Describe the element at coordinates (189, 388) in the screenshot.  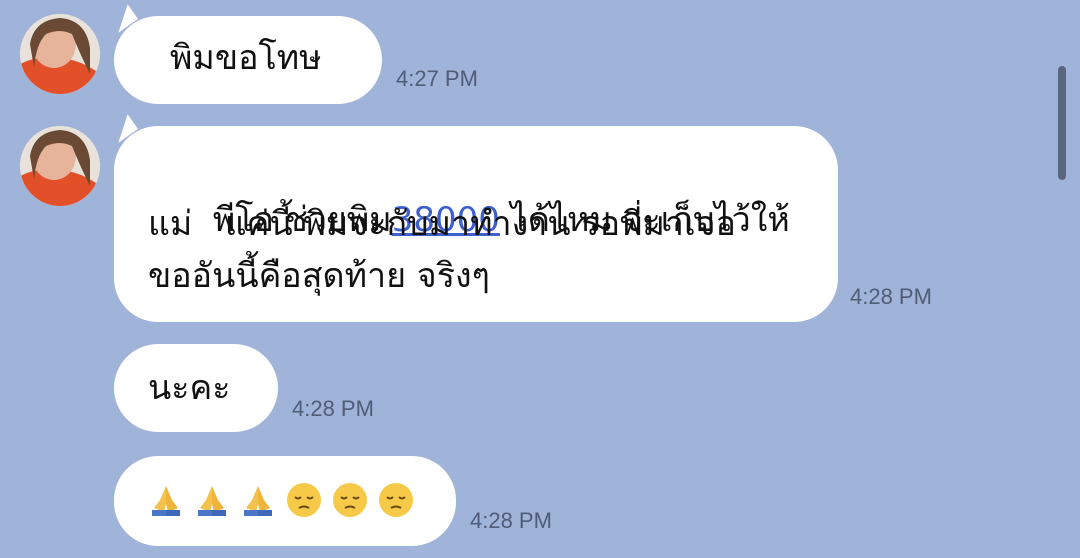
I see `message-text: นะคะ` at that location.